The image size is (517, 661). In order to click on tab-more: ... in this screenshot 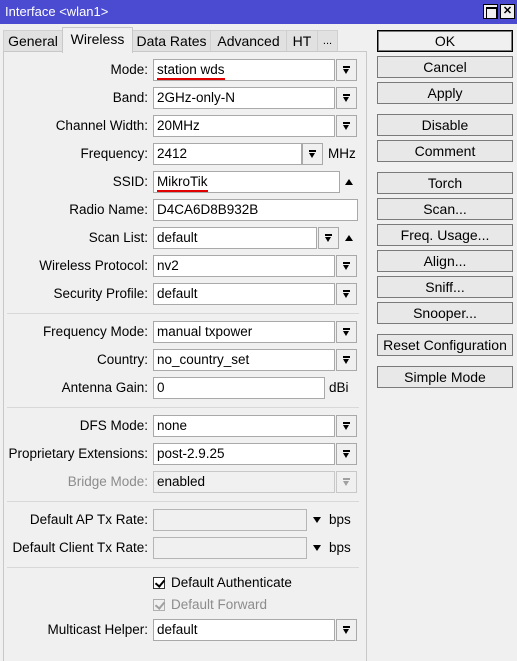, I will do `click(327, 41)`.